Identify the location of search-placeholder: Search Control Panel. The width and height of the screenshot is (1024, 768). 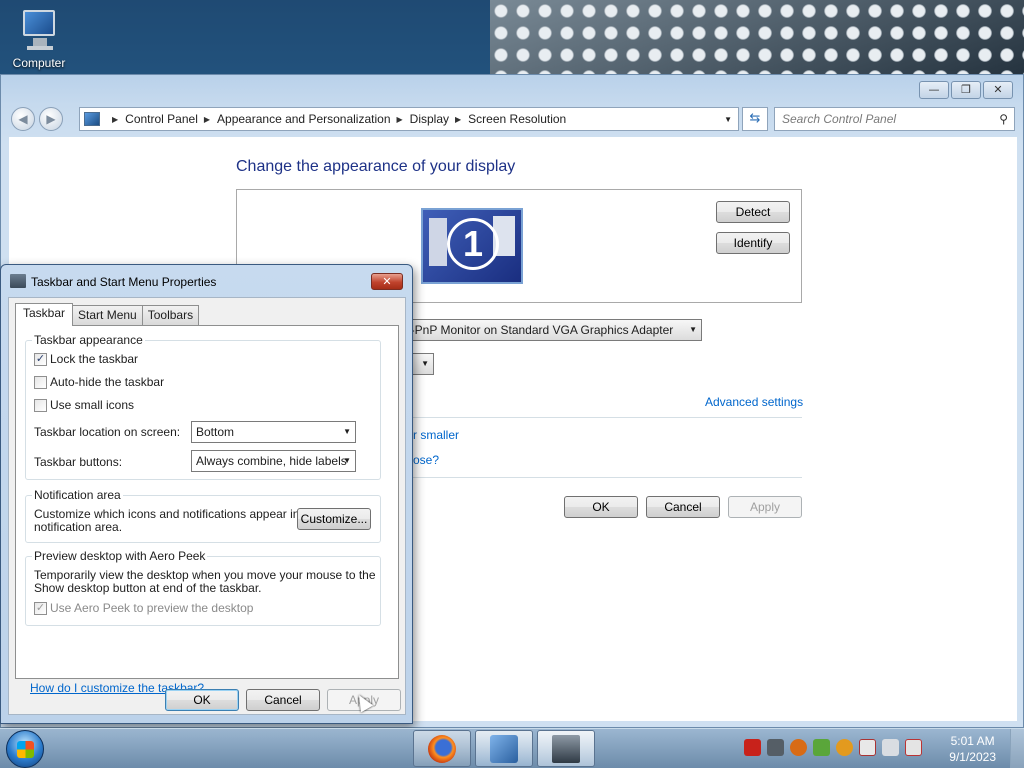
(839, 119).